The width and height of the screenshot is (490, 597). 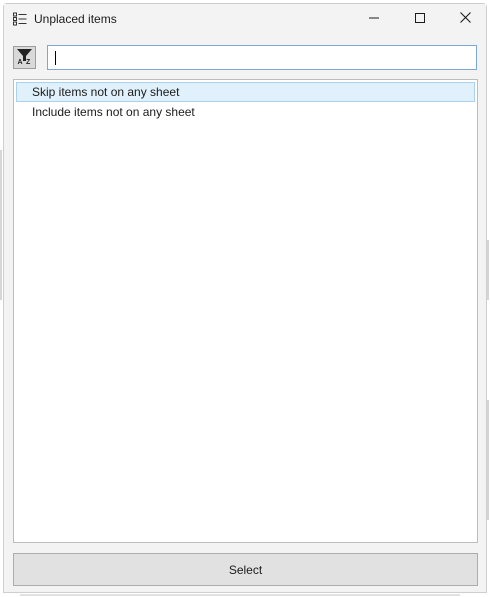 I want to click on text-caret, so click(x=55, y=58).